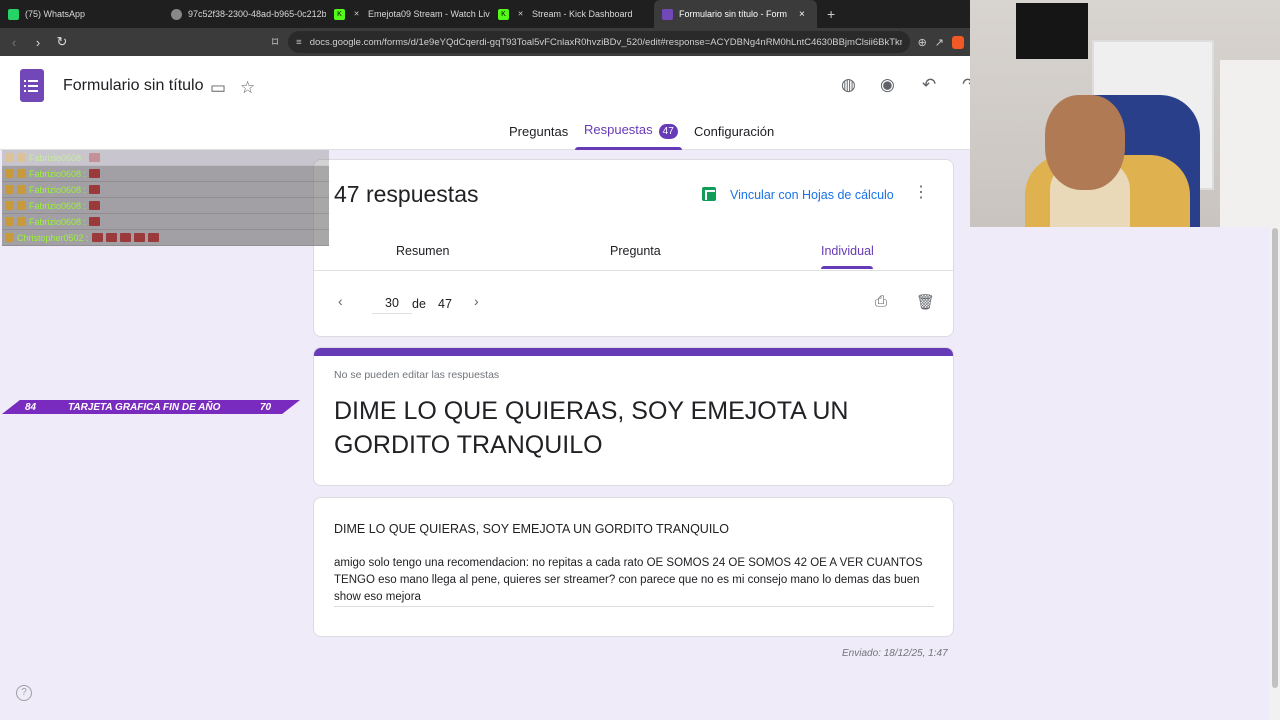  I want to click on site-info-icon: ≡, so click(299, 42).